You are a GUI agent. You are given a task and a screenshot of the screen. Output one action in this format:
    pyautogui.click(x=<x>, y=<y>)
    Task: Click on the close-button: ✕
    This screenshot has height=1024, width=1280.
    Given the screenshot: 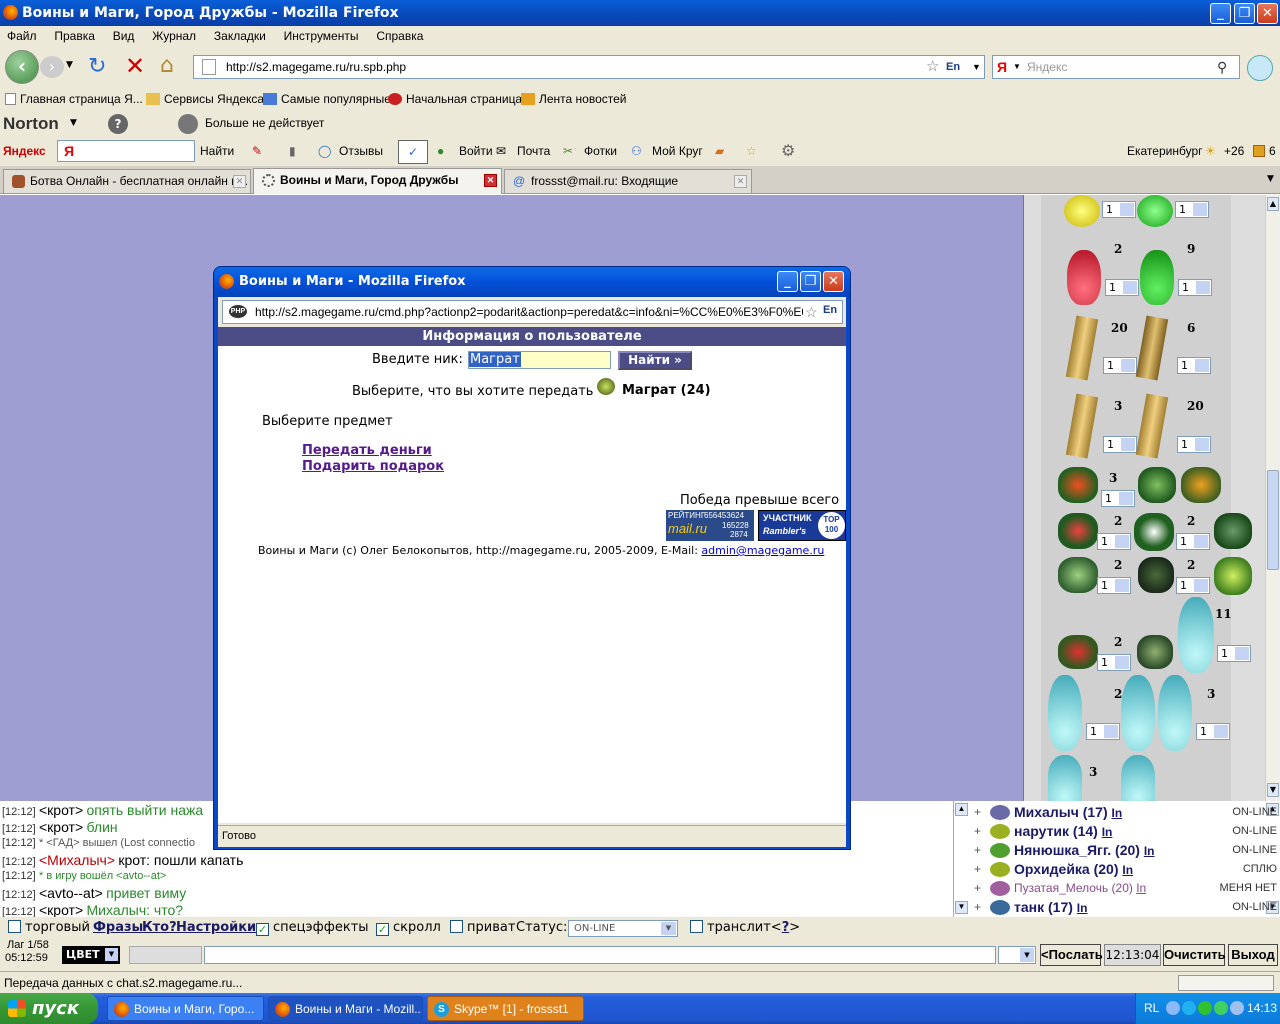 What is the action you would take?
    pyautogui.click(x=1267, y=13)
    